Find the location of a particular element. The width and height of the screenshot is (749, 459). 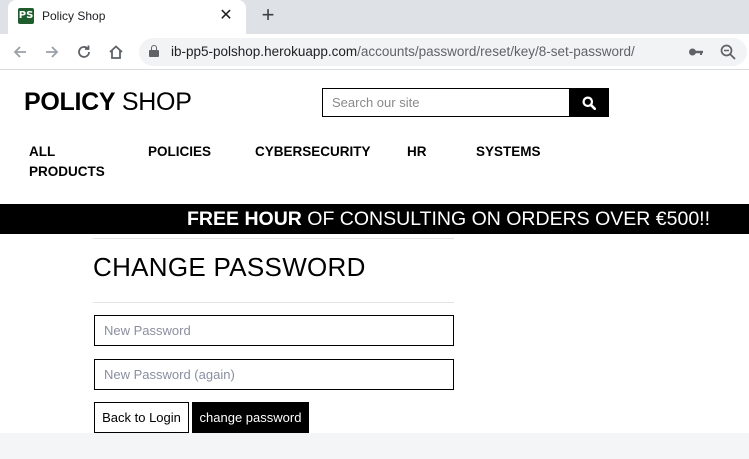

change-password-button: change password is located at coordinates (250, 417).